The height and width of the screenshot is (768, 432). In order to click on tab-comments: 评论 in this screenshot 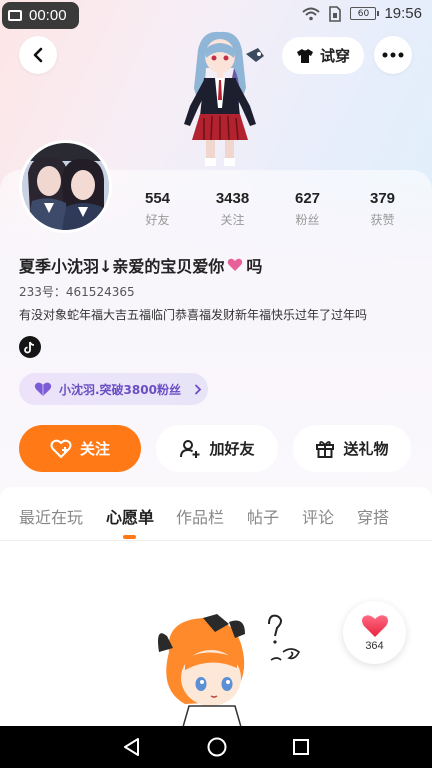, I will do `click(318, 516)`.